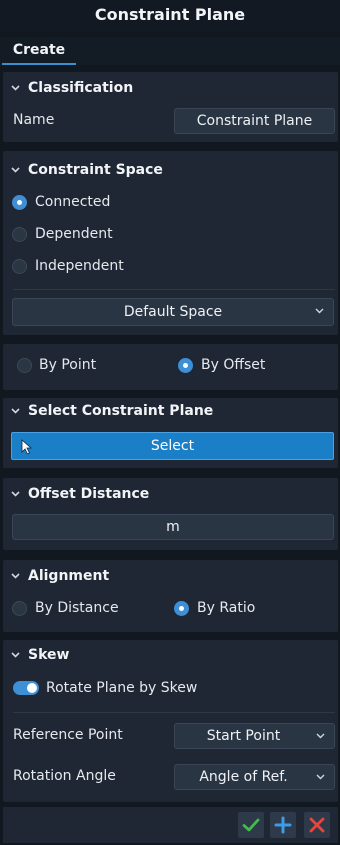 Image resolution: width=340 pixels, height=845 pixels. I want to click on window-title: Constraint Plane, so click(170, 16).